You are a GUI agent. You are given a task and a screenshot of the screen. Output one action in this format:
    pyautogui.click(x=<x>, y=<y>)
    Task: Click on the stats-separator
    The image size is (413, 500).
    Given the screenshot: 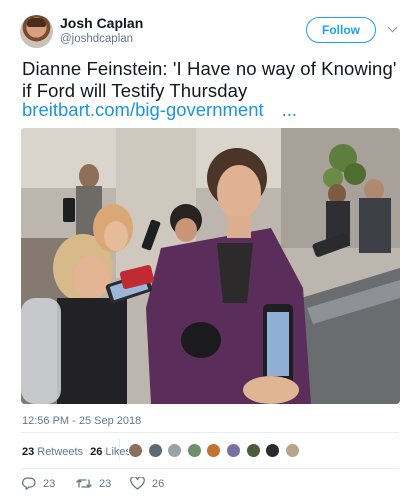 What is the action you would take?
    pyautogui.click(x=119, y=450)
    